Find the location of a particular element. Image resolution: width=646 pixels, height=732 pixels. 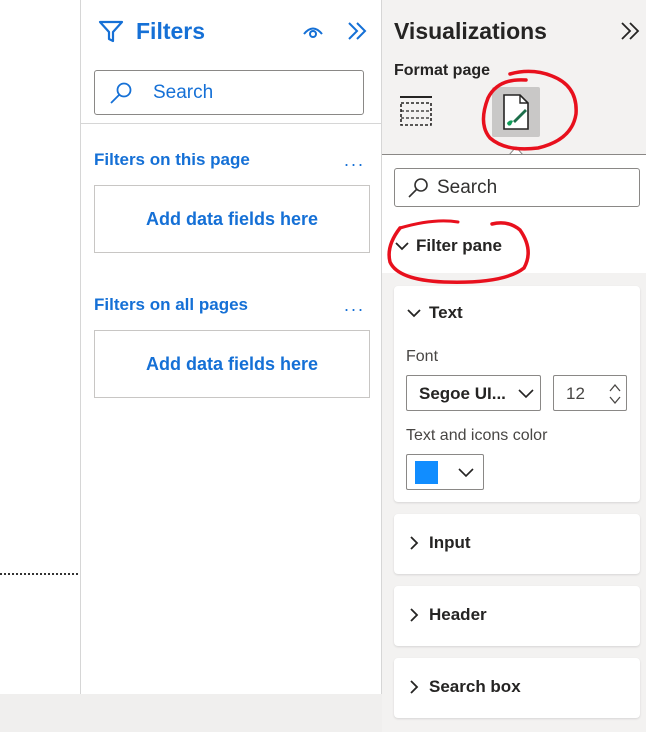

font-label: Font is located at coordinates (422, 356).